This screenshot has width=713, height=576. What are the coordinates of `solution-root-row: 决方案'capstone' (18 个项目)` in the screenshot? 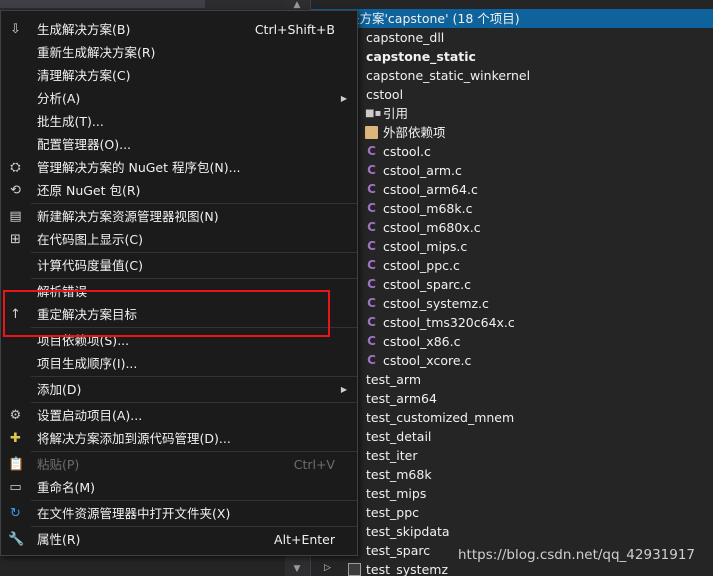 It's located at (512, 18).